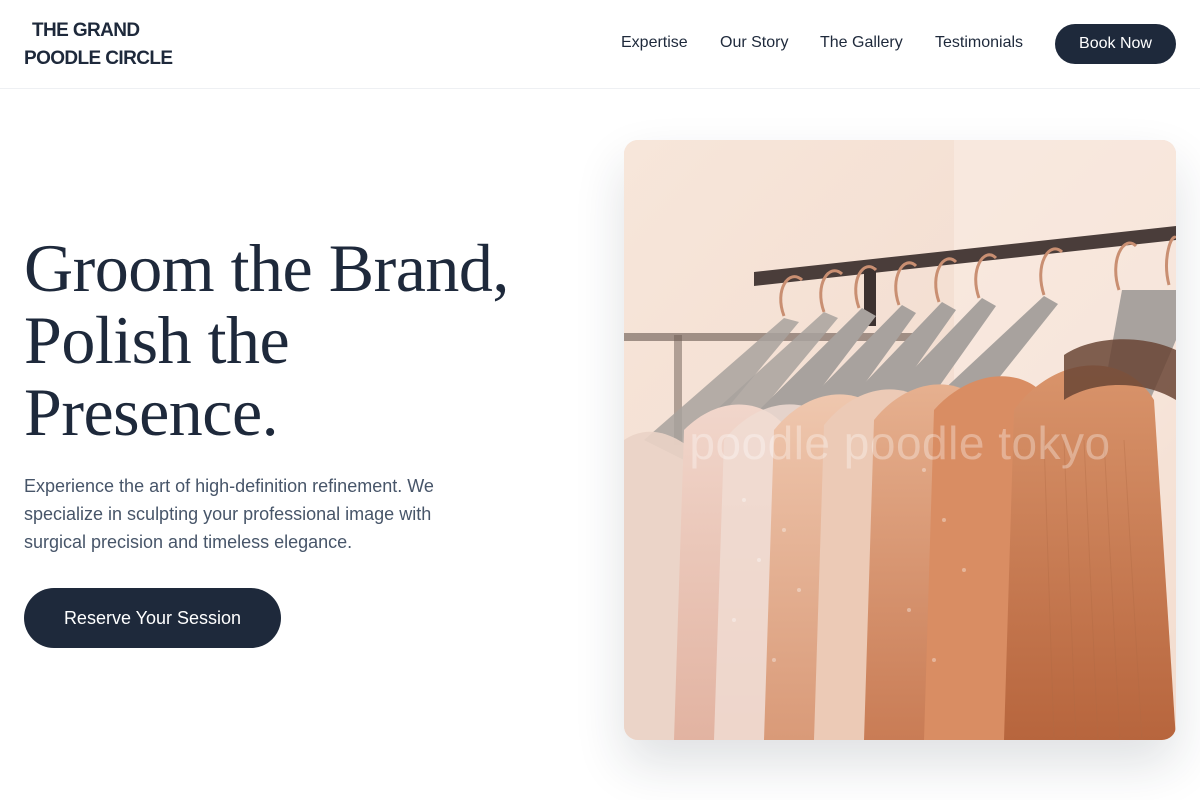 This screenshot has width=1200, height=800. I want to click on hero-title-line-3: Presence., so click(151, 412).